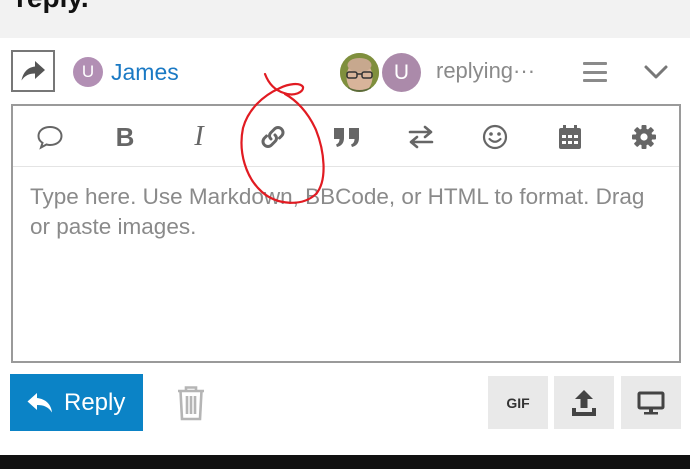 This screenshot has height=469, width=690. I want to click on upload-icon, so click(584, 402).